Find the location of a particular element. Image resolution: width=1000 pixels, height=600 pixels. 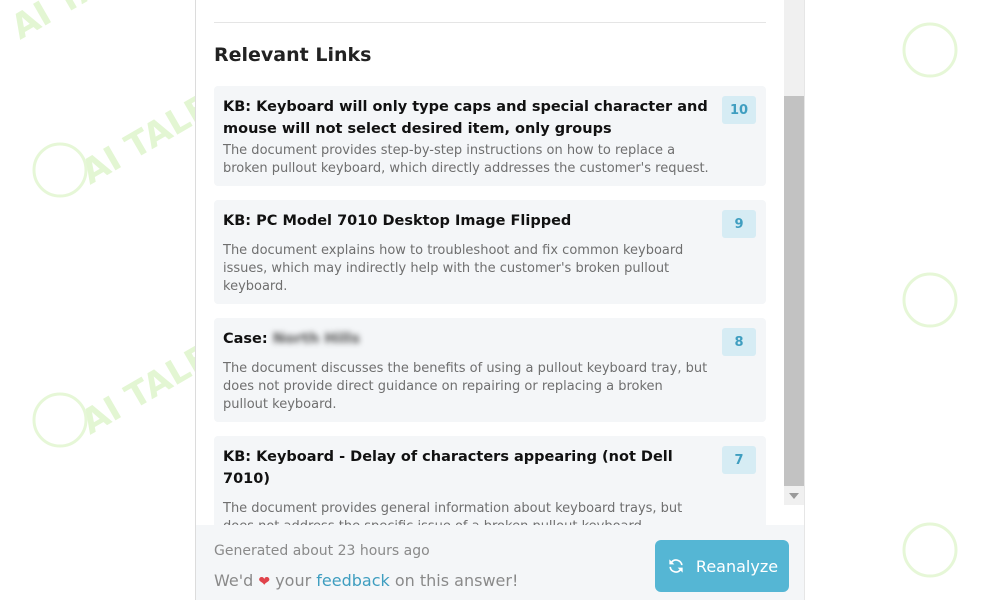

feedback-suffix: on this answer! is located at coordinates (456, 580).